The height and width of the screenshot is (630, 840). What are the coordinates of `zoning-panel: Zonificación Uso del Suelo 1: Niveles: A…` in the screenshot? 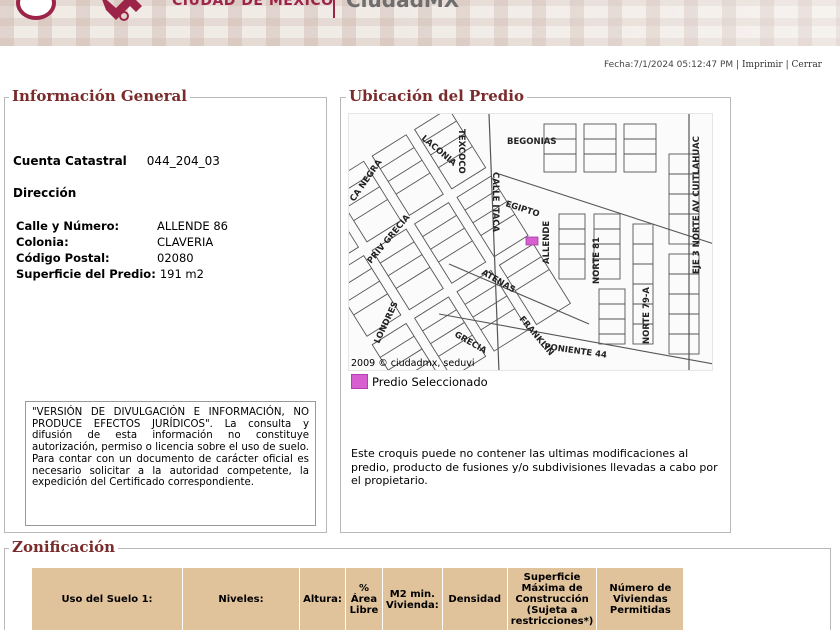 It's located at (417, 584).